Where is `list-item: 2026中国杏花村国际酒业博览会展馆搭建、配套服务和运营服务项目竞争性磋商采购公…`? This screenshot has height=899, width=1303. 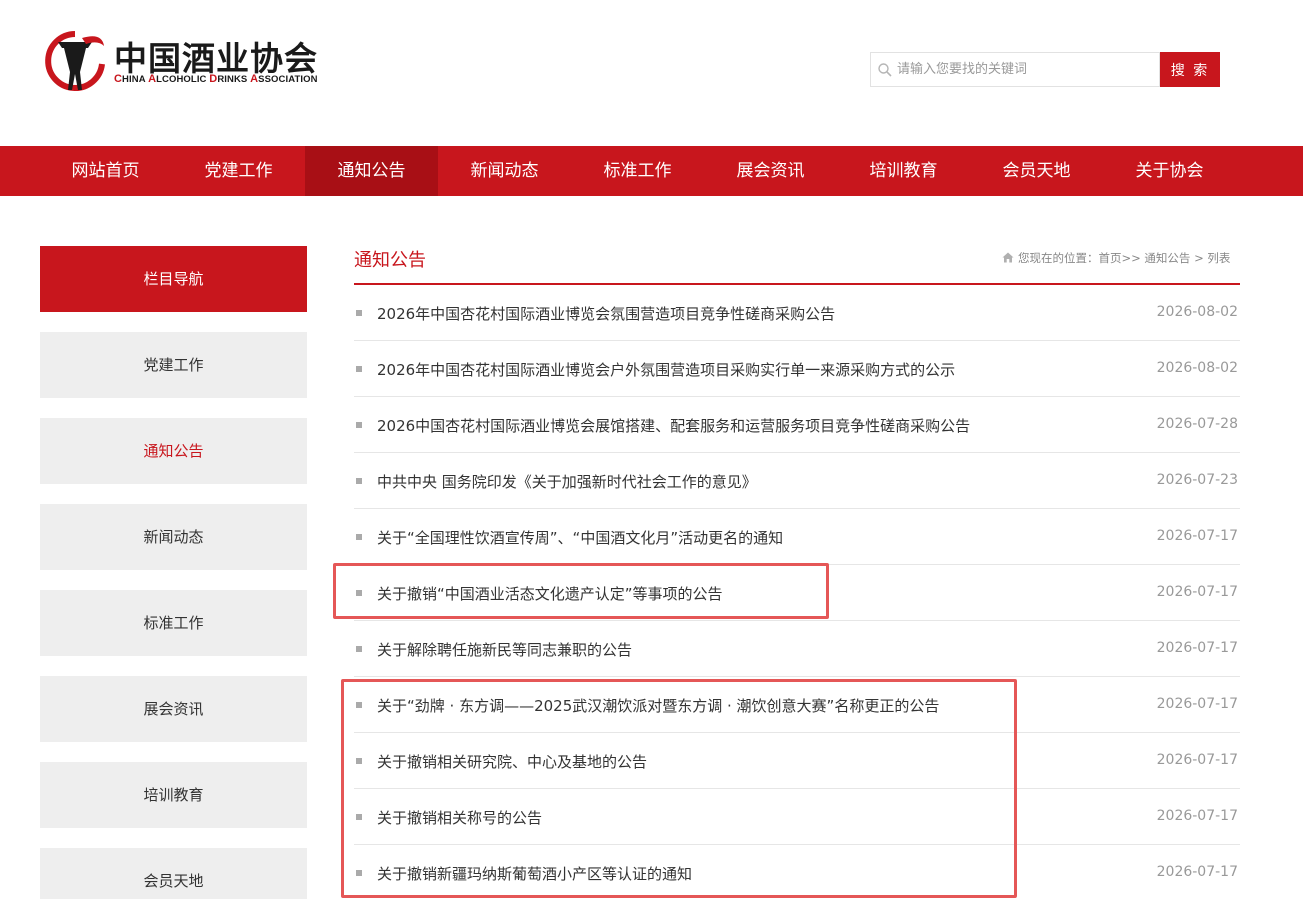 list-item: 2026中国杏花村国际酒业博览会展馆搭建、配套服务和运营服务项目竞争性磋商采购公… is located at coordinates (797, 425).